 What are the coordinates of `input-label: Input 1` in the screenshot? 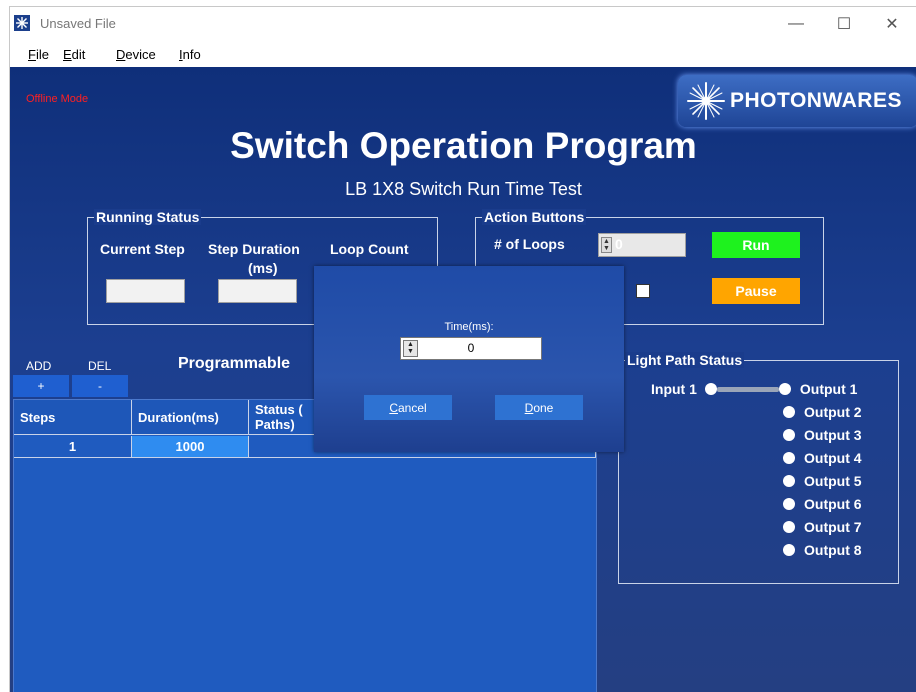 It's located at (674, 389).